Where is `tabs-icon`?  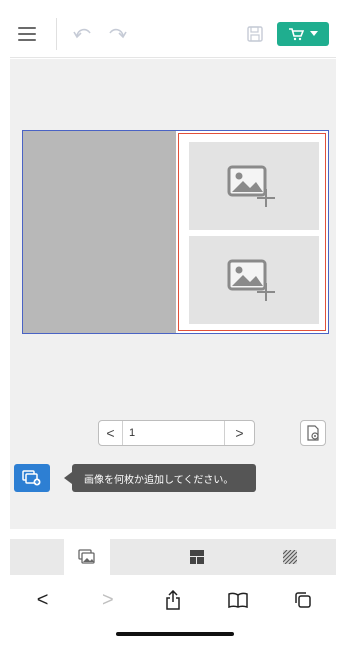
tabs-icon is located at coordinates (303, 600).